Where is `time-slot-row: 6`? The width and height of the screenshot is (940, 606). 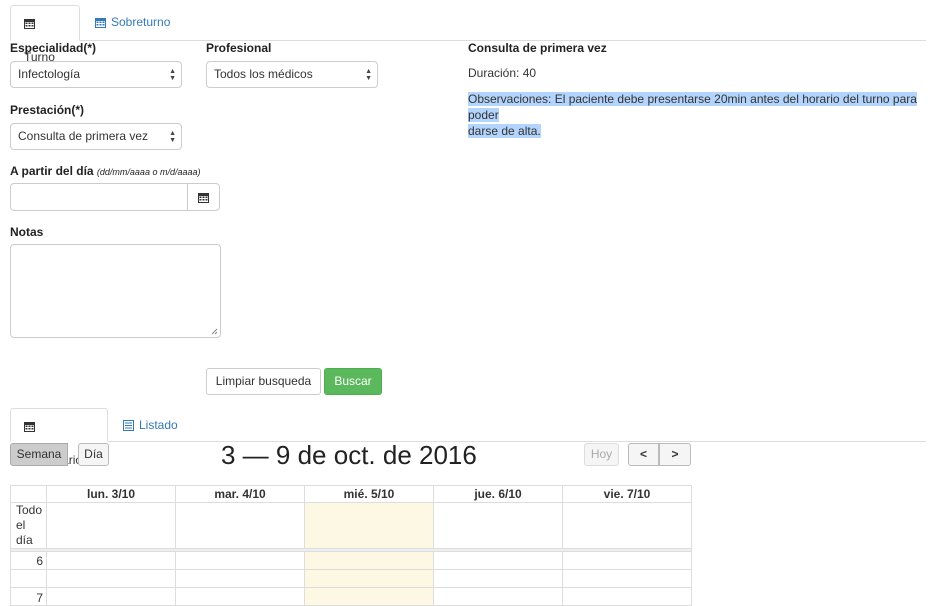 time-slot-row: 6 is located at coordinates (351, 560).